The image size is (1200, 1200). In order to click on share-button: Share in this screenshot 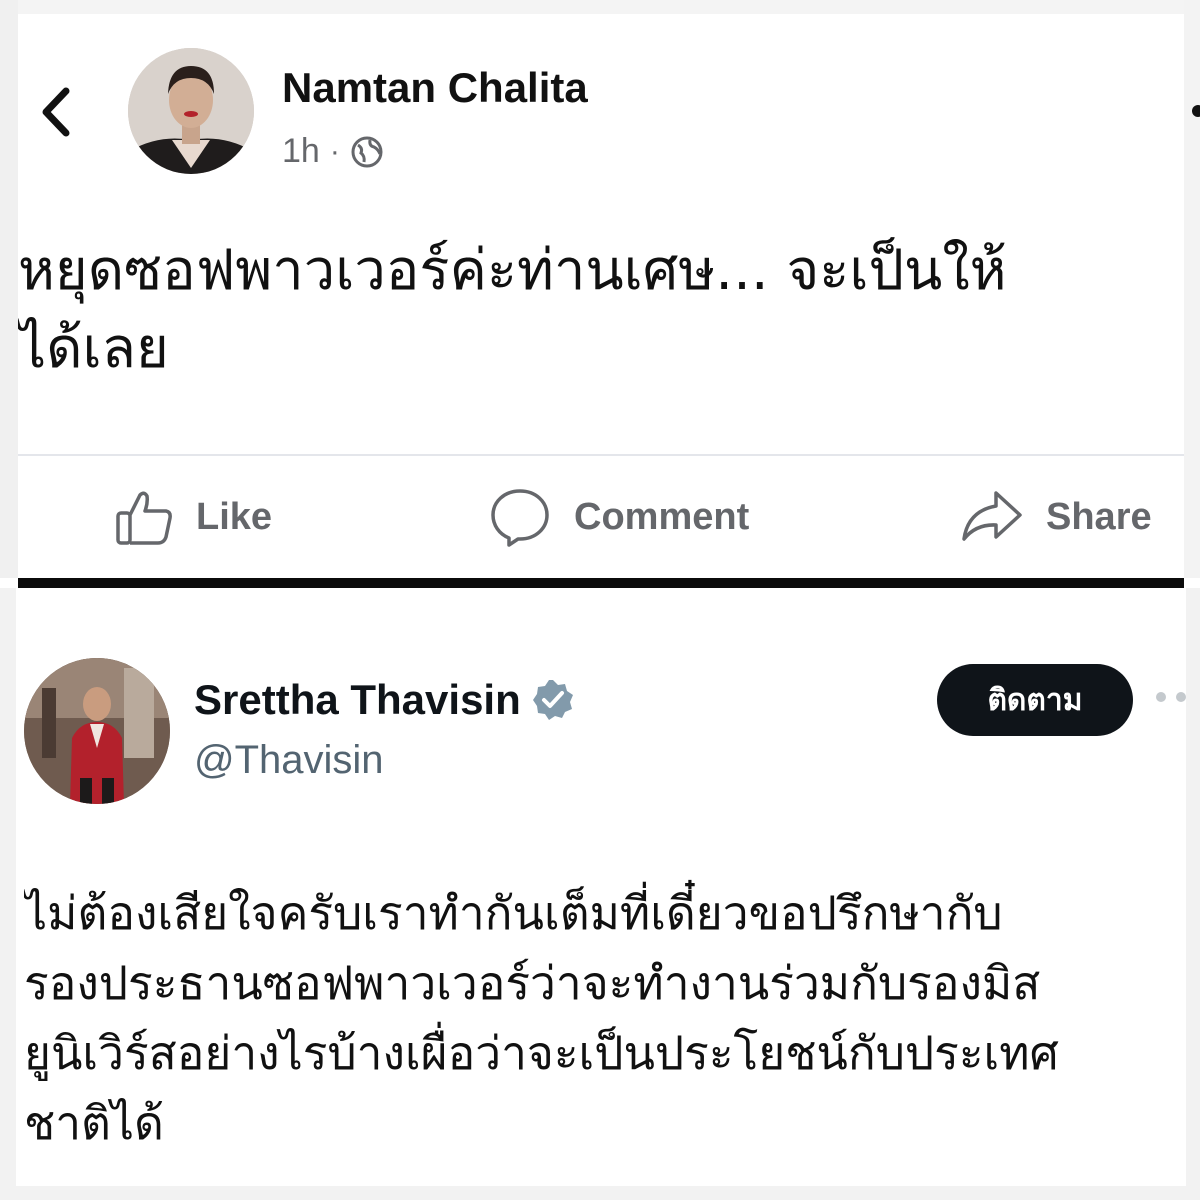, I will do `click(1056, 517)`.